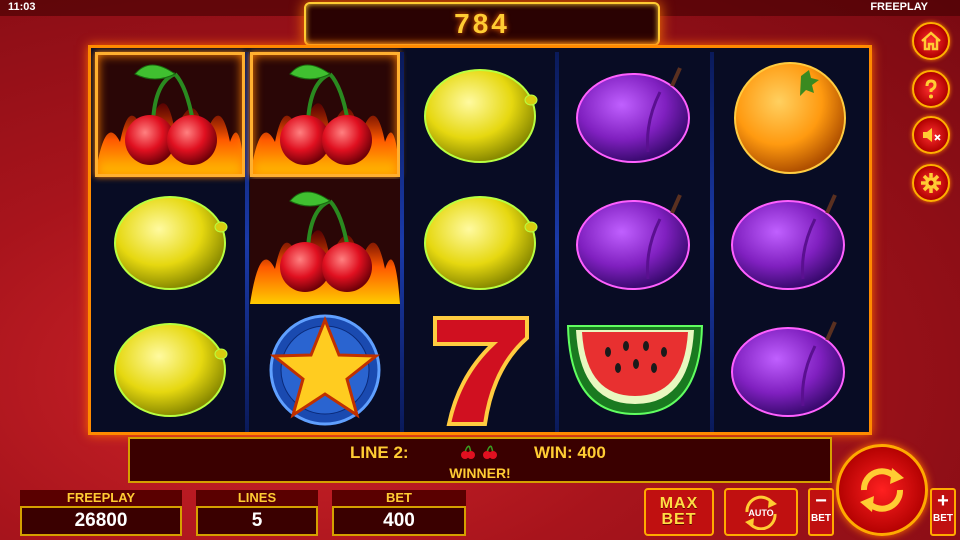 This screenshot has height=540, width=960. I want to click on auto-label: AUTO, so click(760, 513).